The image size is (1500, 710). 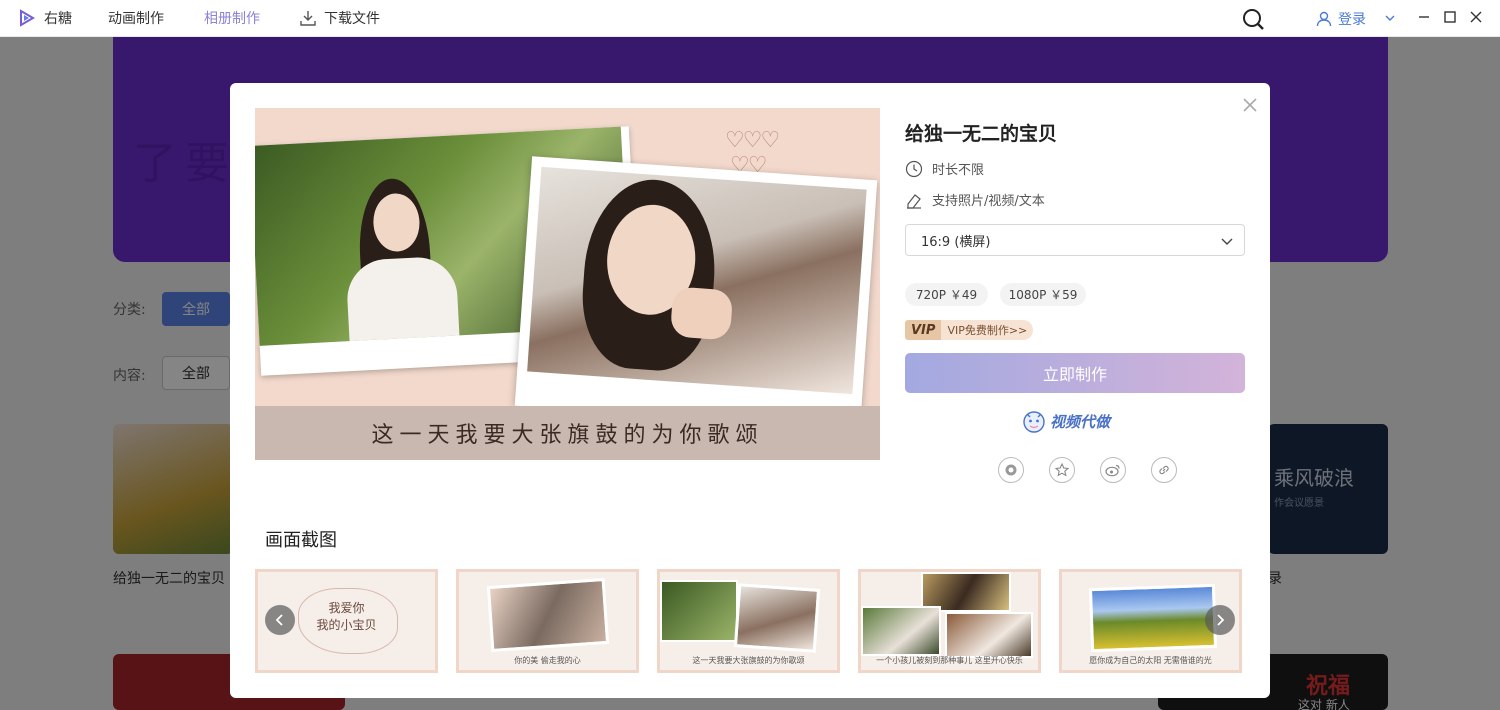 What do you see at coordinates (958, 170) in the screenshot?
I see `duration-text: 时长不限` at bounding box center [958, 170].